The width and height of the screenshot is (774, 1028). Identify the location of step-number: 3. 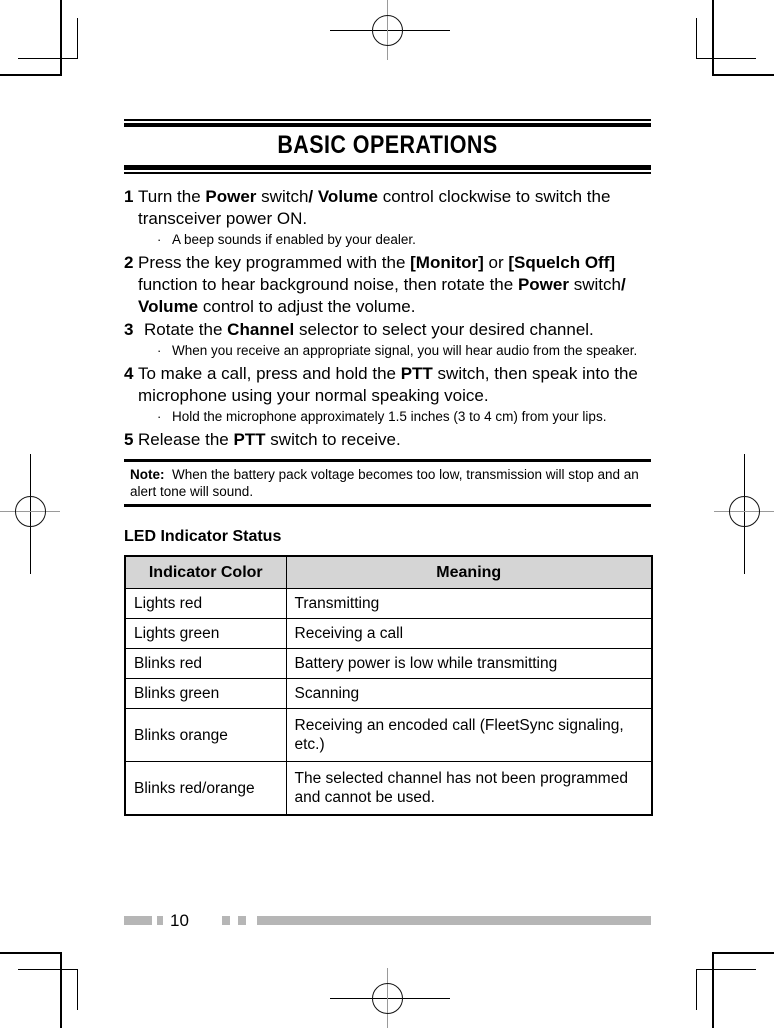
(129, 329).